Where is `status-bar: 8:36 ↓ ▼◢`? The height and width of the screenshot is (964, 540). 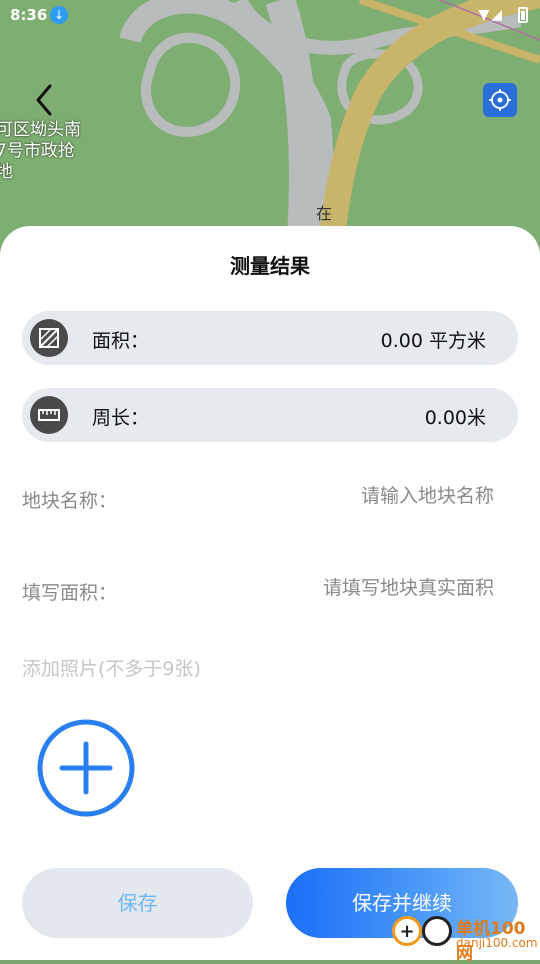
status-bar: 8:36 ↓ ▼◢ is located at coordinates (270, 15).